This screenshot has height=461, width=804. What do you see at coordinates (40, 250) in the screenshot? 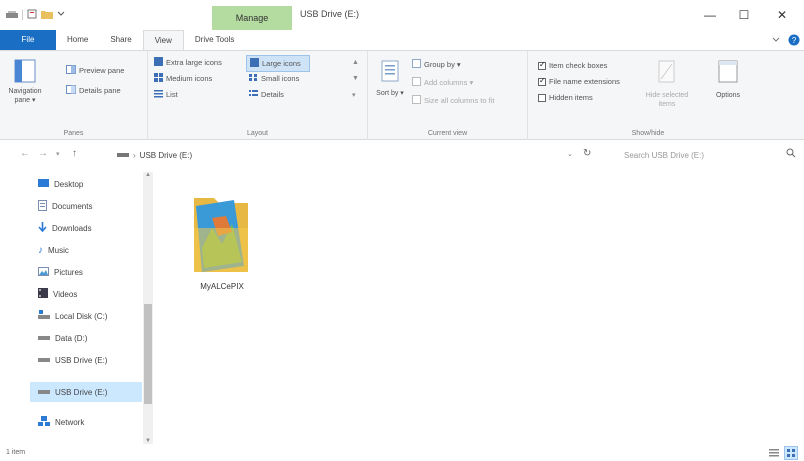
I see `music-note-icon: ♪` at bounding box center [40, 250].